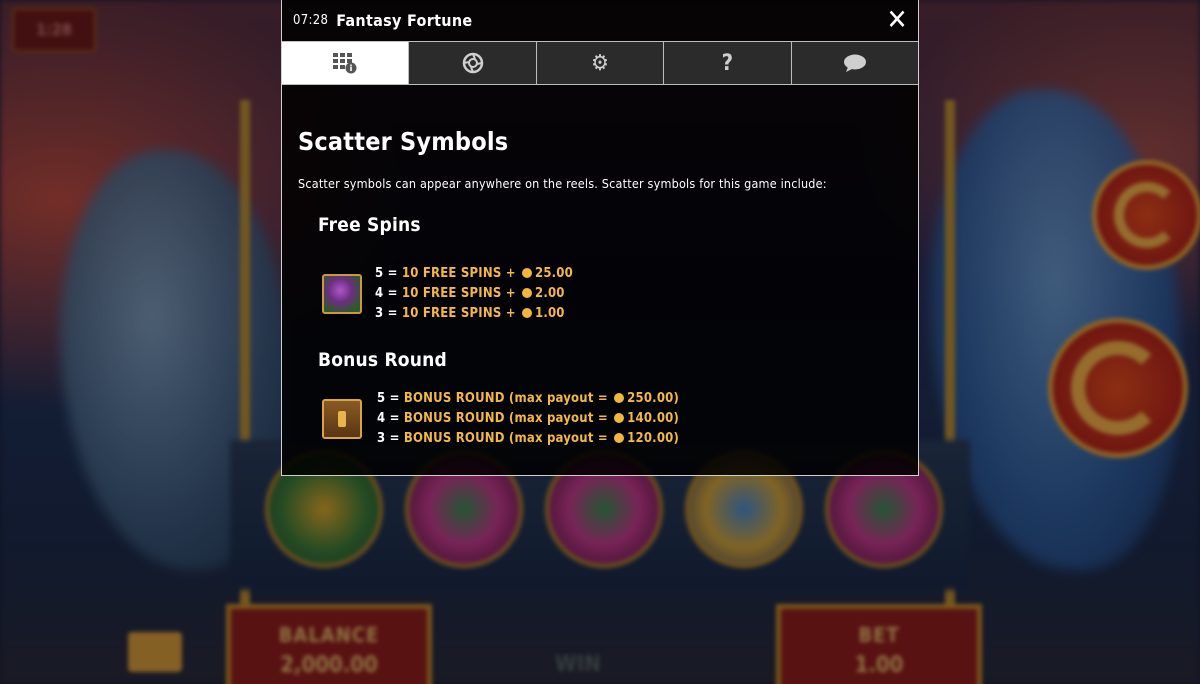 The image size is (1200, 684). I want to click on paytable-info-icon, so click(345, 63).